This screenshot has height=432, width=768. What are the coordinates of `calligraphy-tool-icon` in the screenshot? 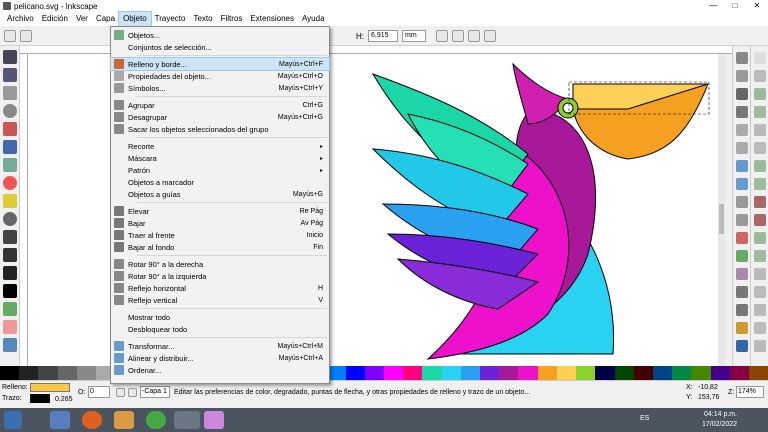 It's located at (10, 273).